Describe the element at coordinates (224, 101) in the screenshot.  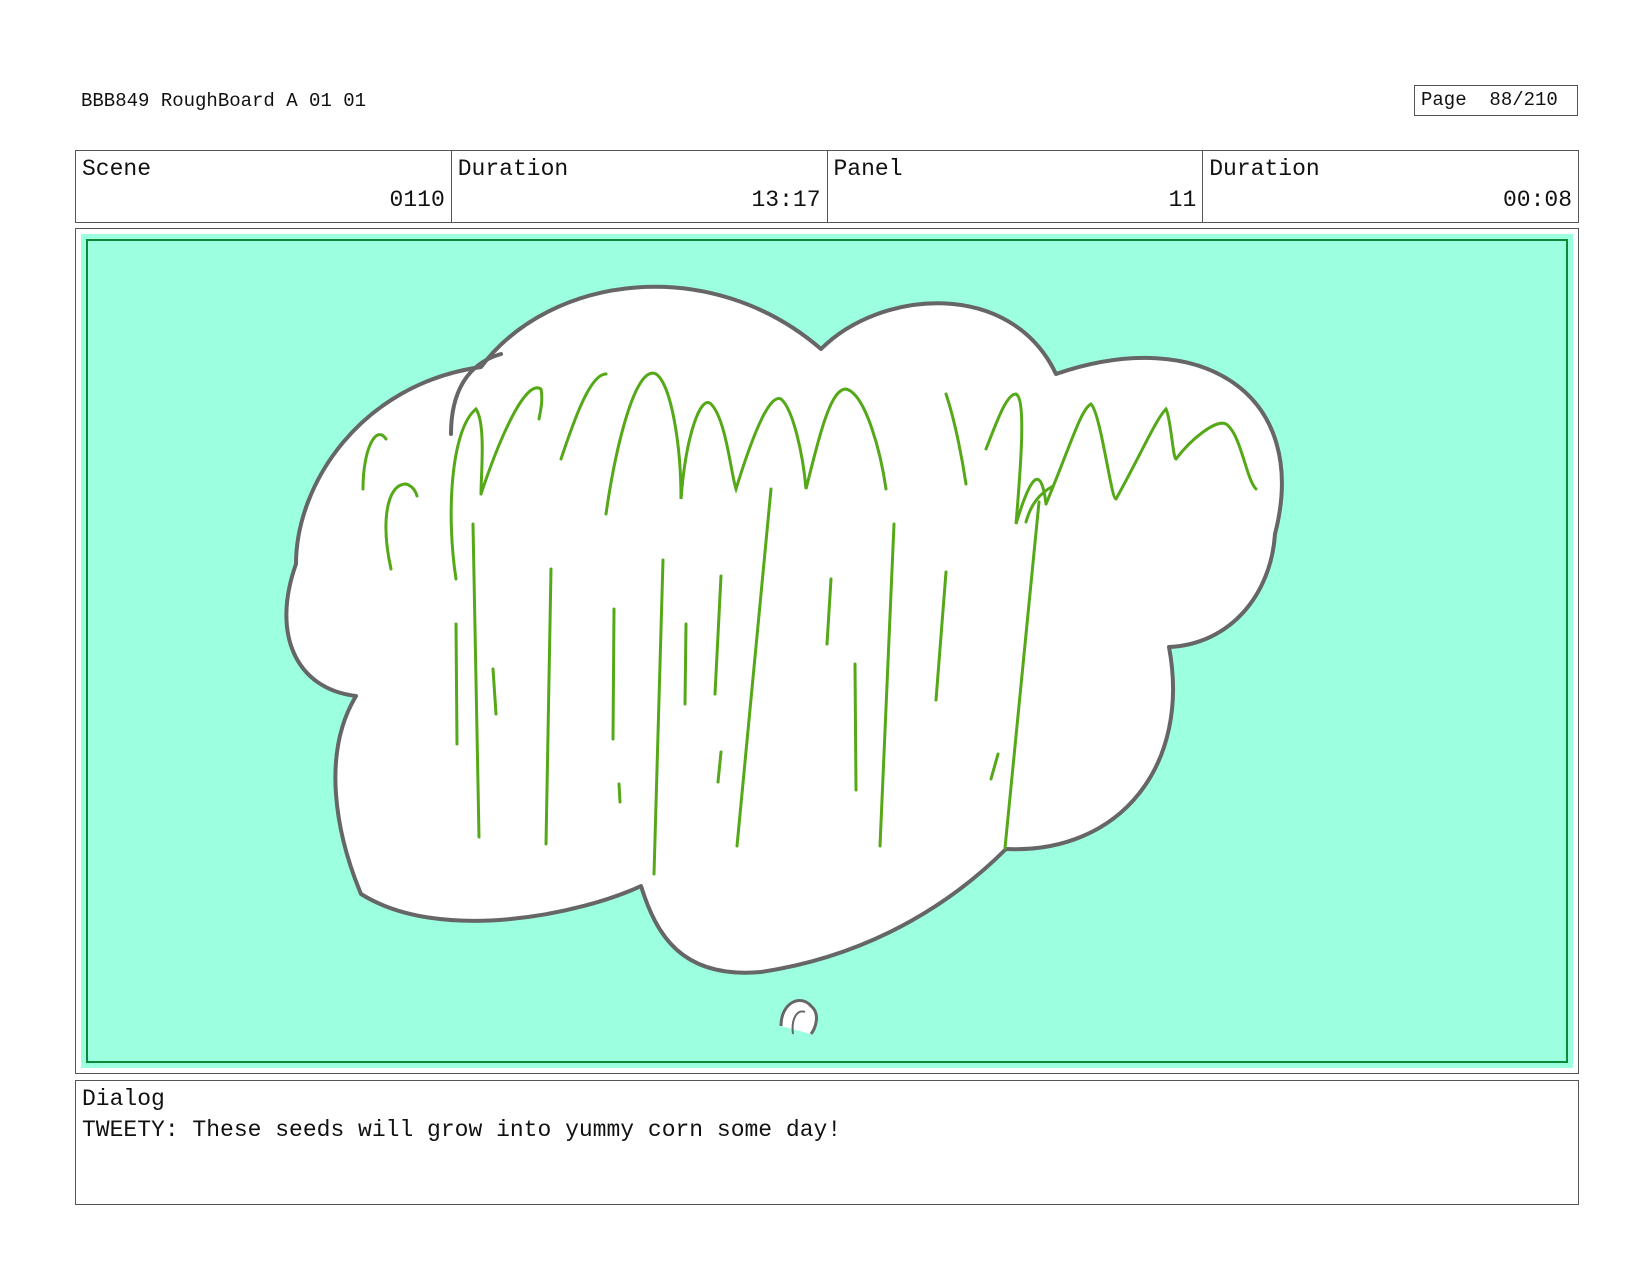
I see `document-title: BBB849 RoughBoard A 01 01` at that location.